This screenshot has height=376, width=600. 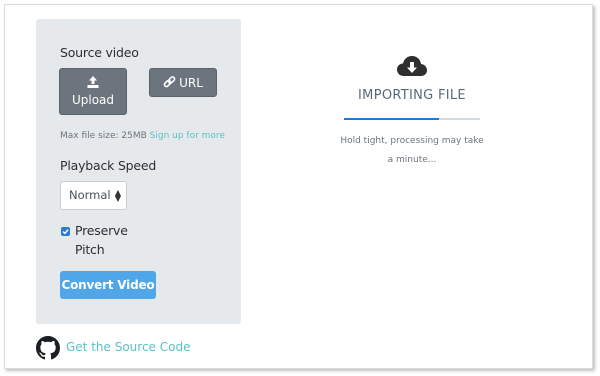 I want to click on playback-speed-value: Normal, so click(x=90, y=195).